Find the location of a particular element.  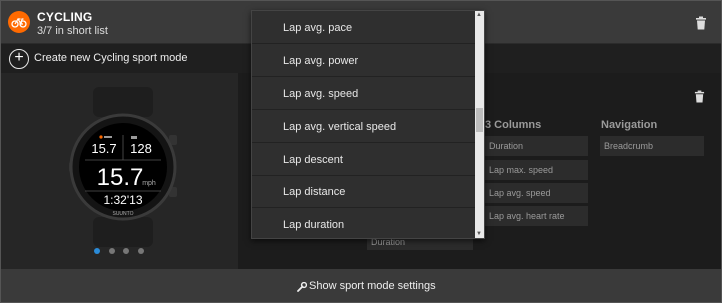

scroll-down-icon: ▼ is located at coordinates (479, 234).